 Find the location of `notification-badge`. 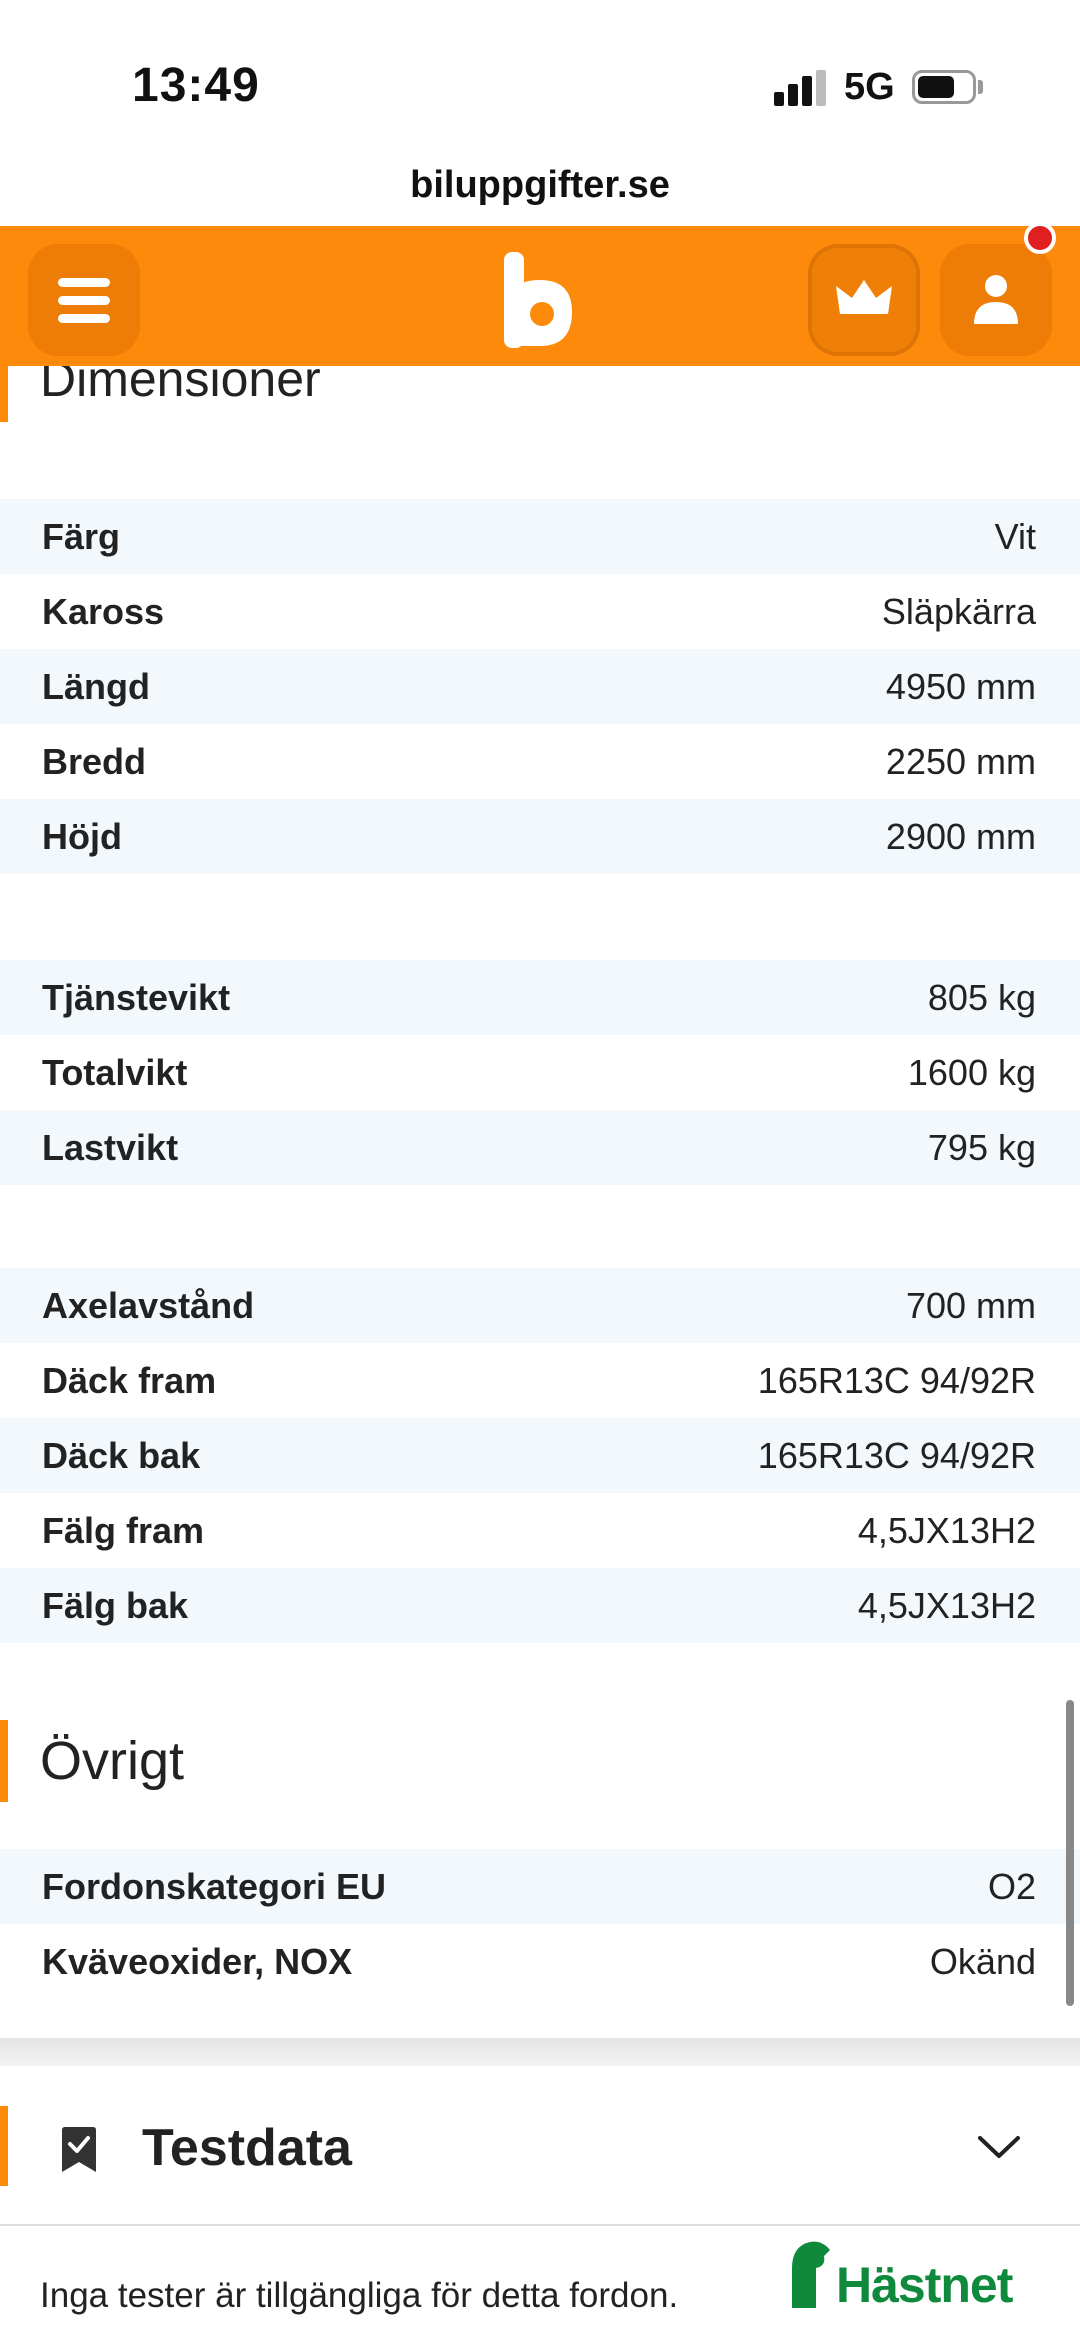

notification-badge is located at coordinates (1040, 238).